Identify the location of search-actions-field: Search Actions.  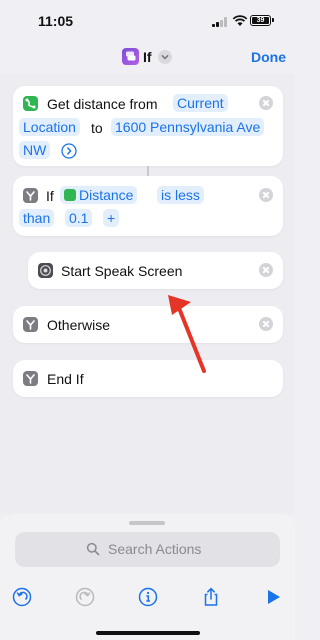
(147, 549).